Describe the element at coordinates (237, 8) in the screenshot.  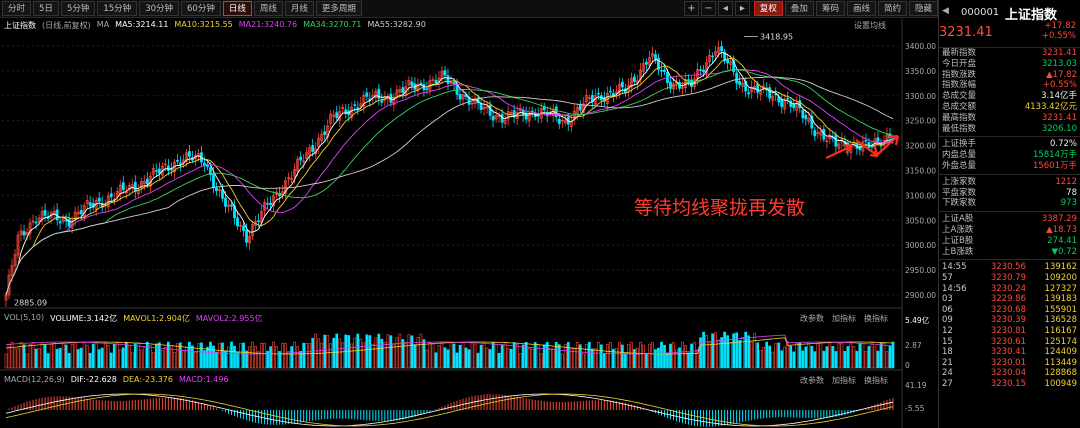
I see `period-tab-6: 日线` at that location.